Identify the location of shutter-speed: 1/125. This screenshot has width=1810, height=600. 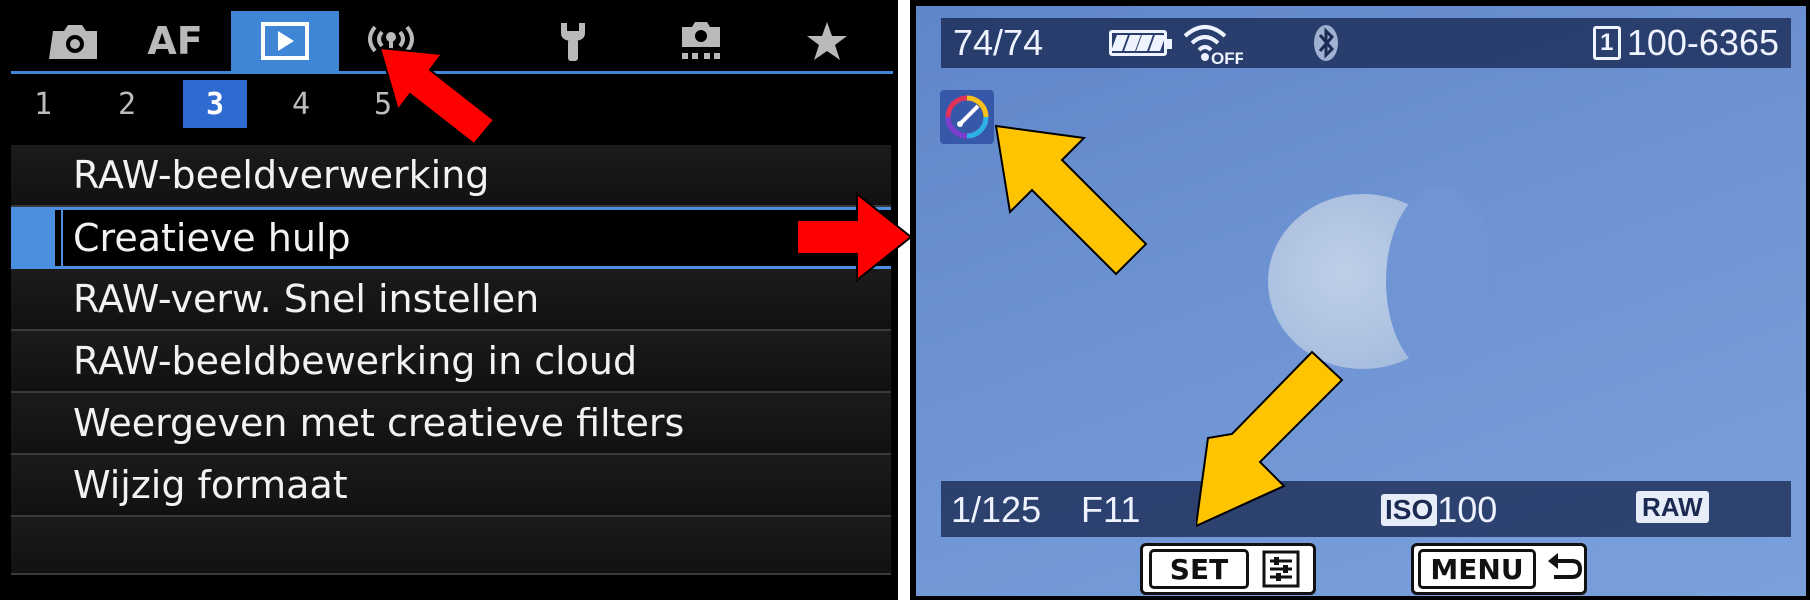
(996, 509).